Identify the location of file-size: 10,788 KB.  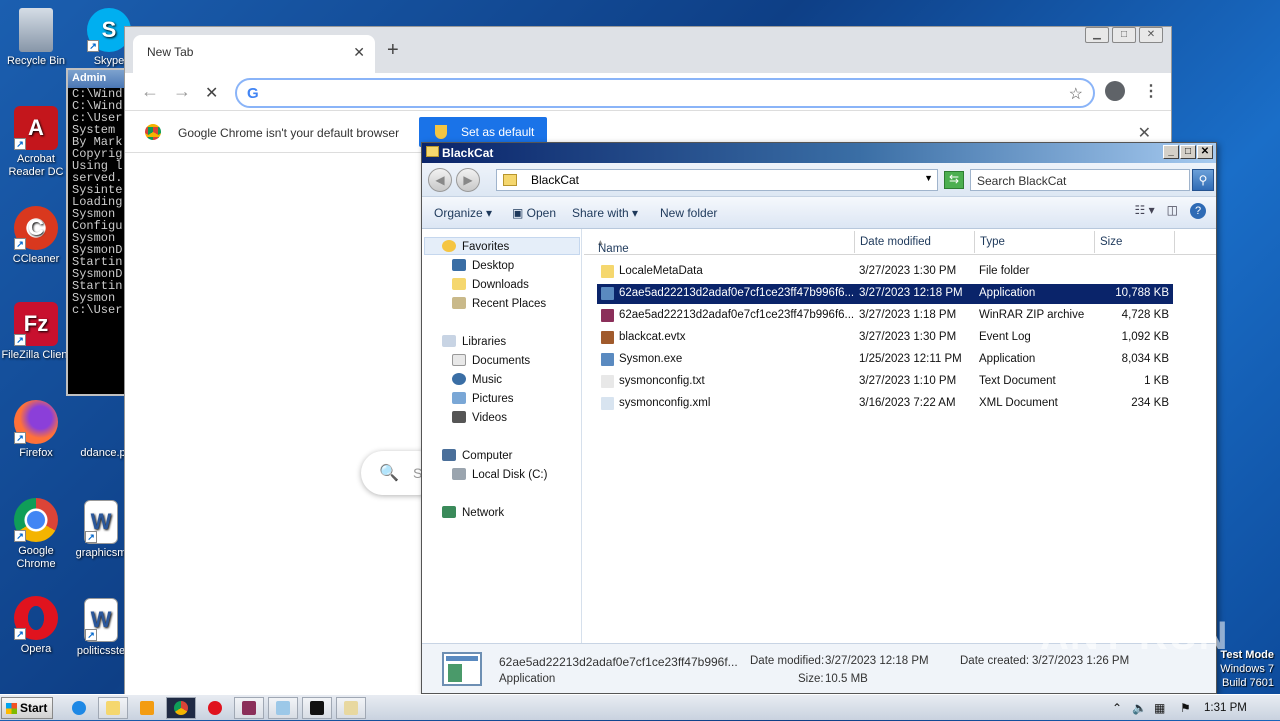
(1142, 293).